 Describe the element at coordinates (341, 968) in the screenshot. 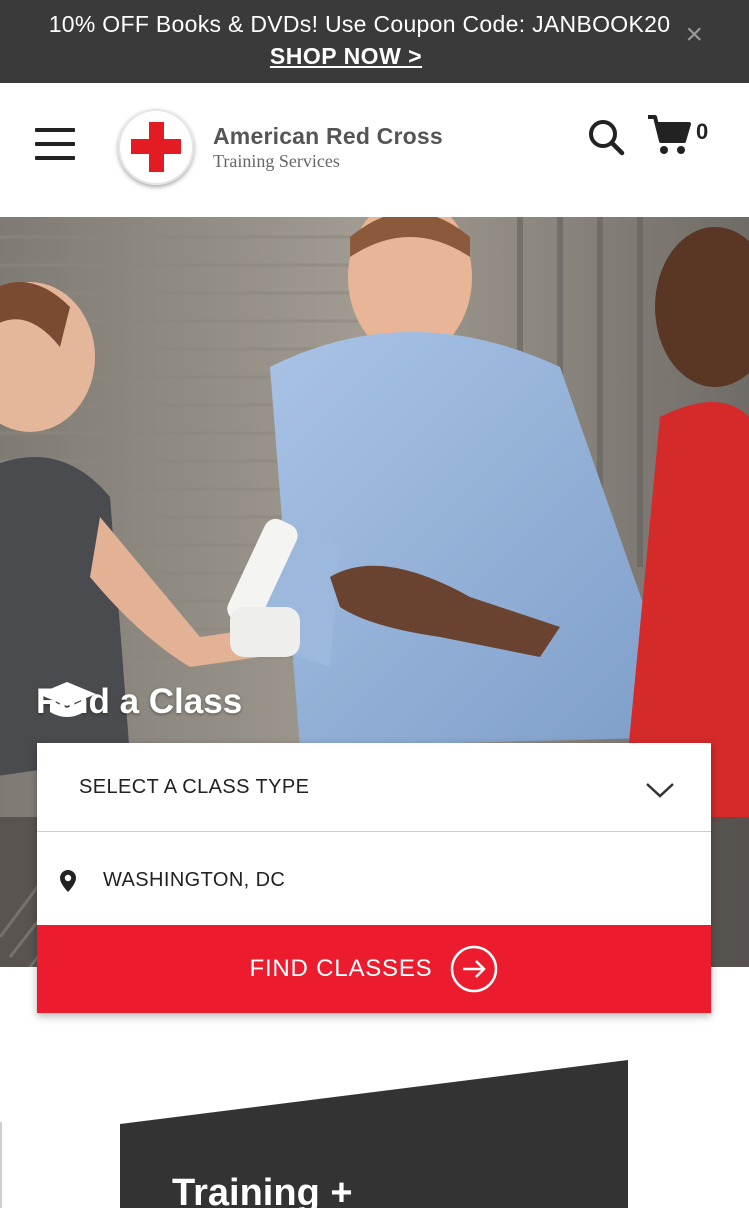

I see `find-classes-label: FIND CLASSES` at that location.